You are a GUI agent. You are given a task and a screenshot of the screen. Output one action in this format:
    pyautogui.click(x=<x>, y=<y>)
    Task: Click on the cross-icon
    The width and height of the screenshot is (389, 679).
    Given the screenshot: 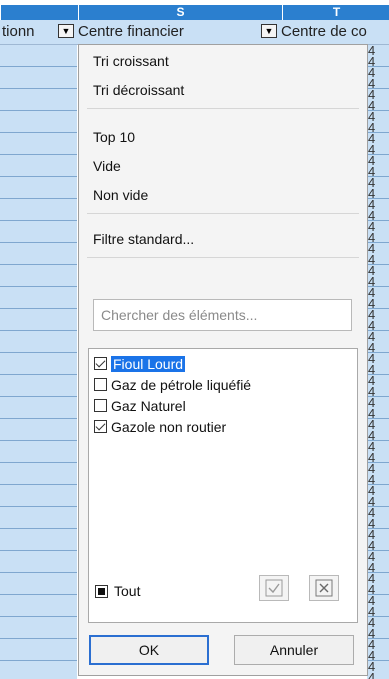 What is the action you would take?
    pyautogui.click(x=324, y=588)
    